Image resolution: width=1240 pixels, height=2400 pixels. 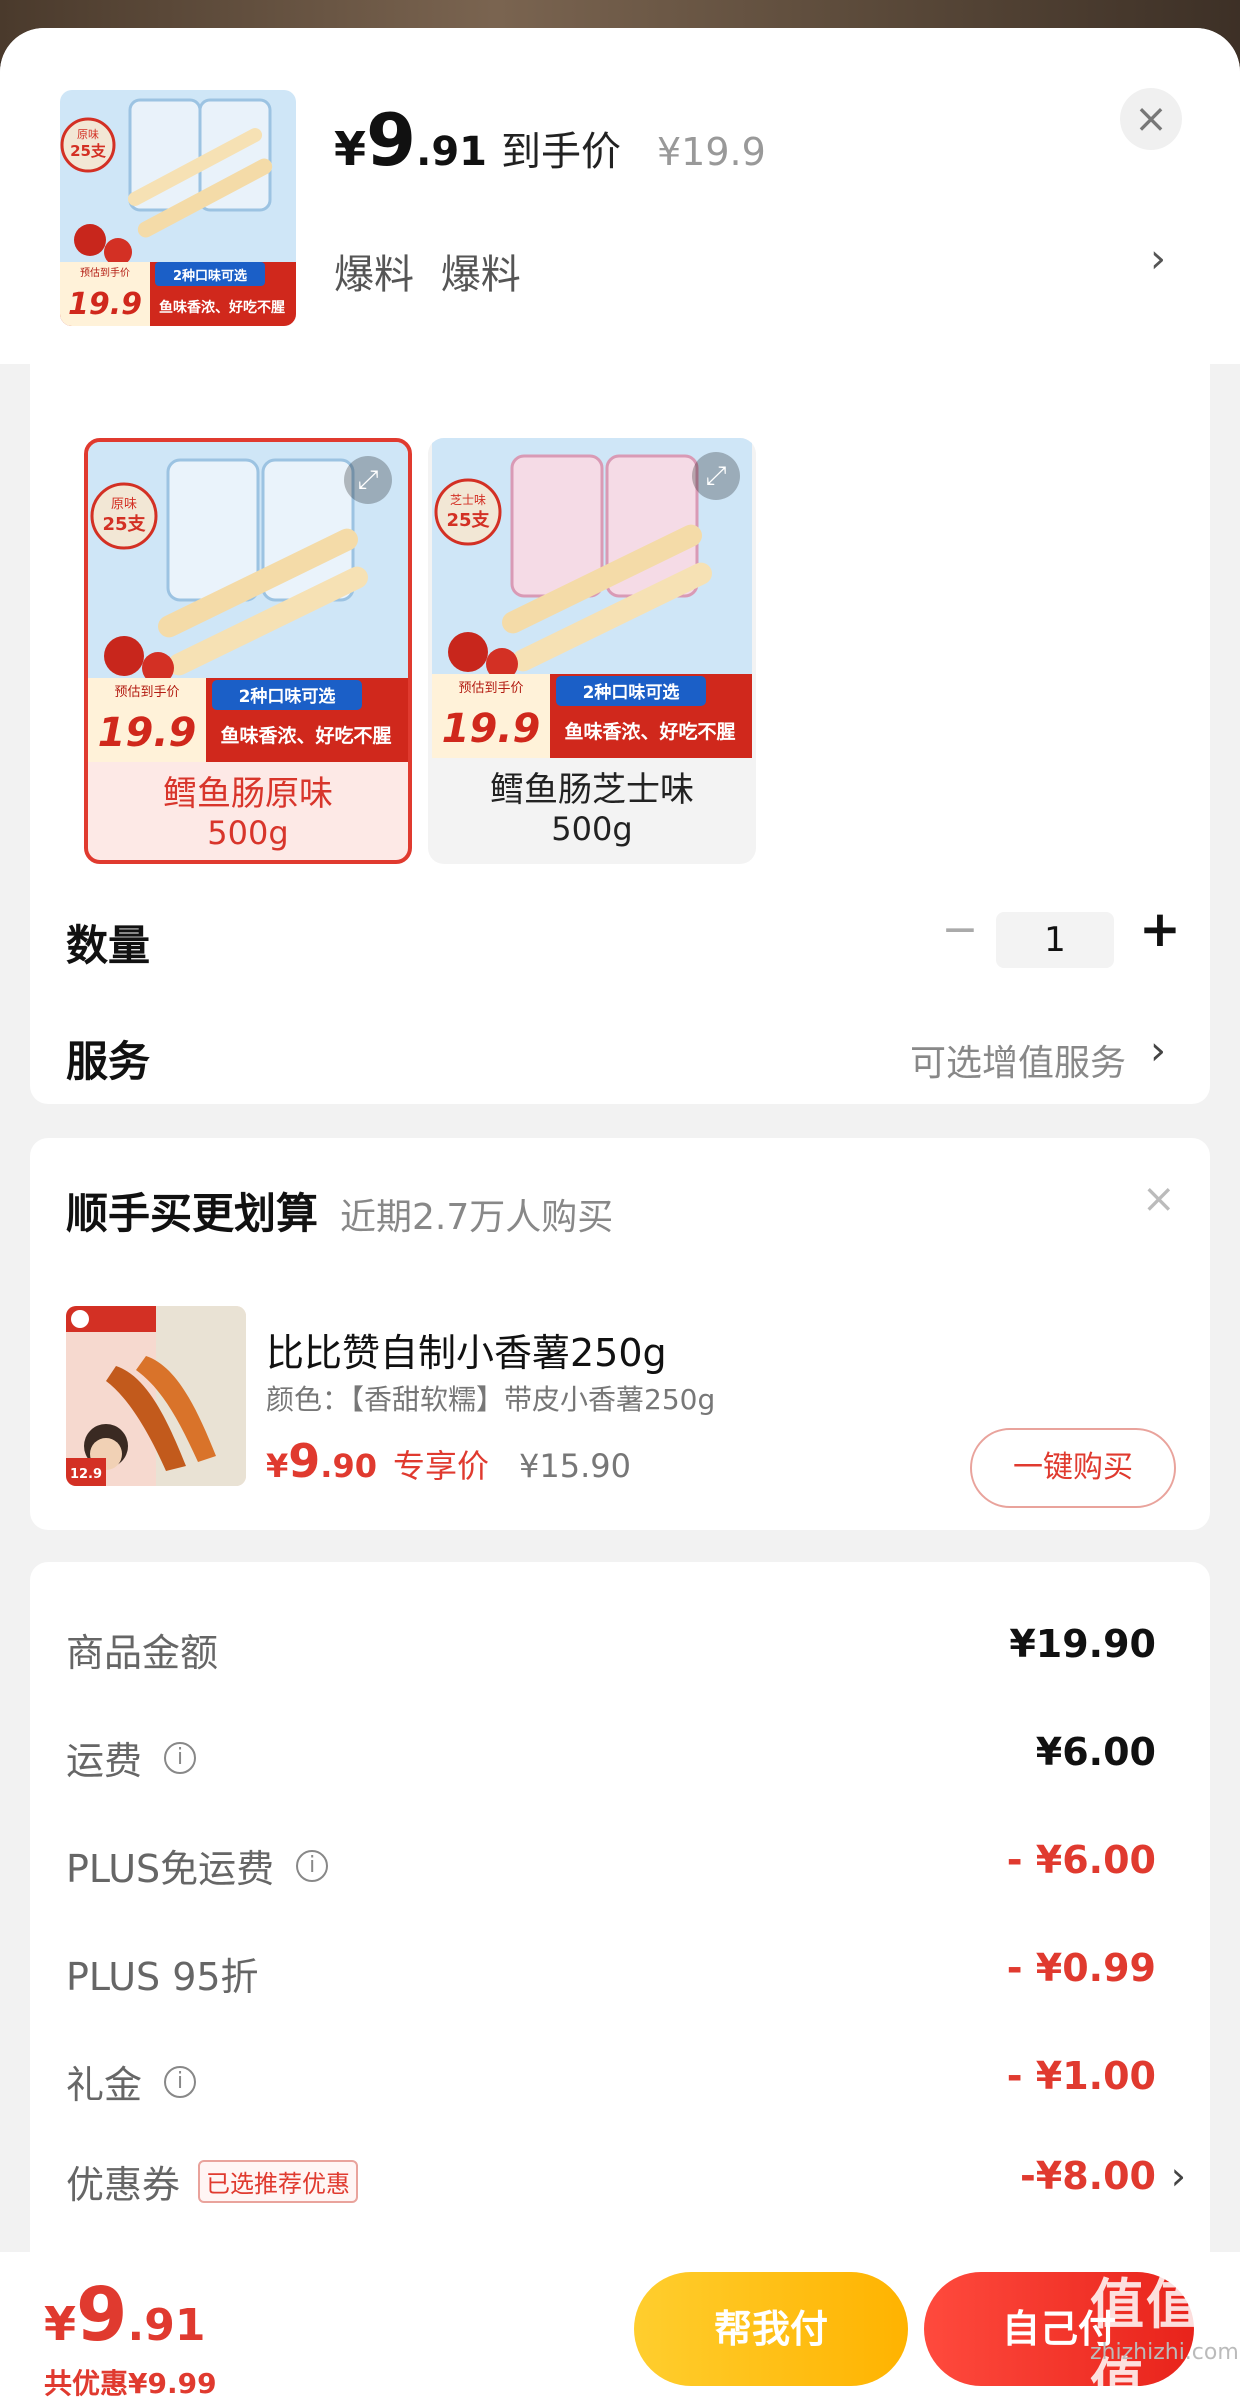 What do you see at coordinates (248, 794) in the screenshot?
I see `variant-name: 鳕鱼肠原味` at bounding box center [248, 794].